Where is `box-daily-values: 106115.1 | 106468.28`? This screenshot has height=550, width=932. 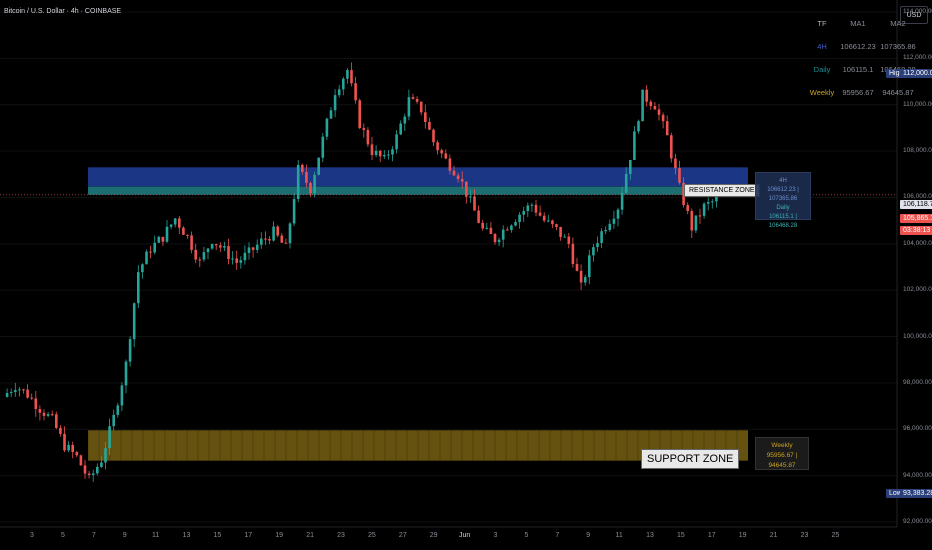
box-daily-values: 106115.1 | 106468.28 is located at coordinates (783, 221).